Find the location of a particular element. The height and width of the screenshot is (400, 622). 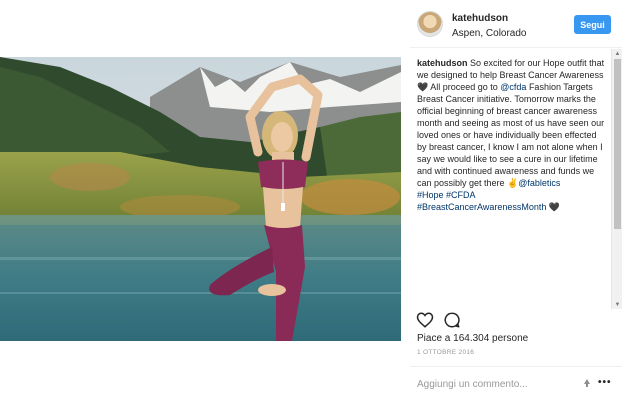

scroll-up-icon: ▲ is located at coordinates (617, 53).